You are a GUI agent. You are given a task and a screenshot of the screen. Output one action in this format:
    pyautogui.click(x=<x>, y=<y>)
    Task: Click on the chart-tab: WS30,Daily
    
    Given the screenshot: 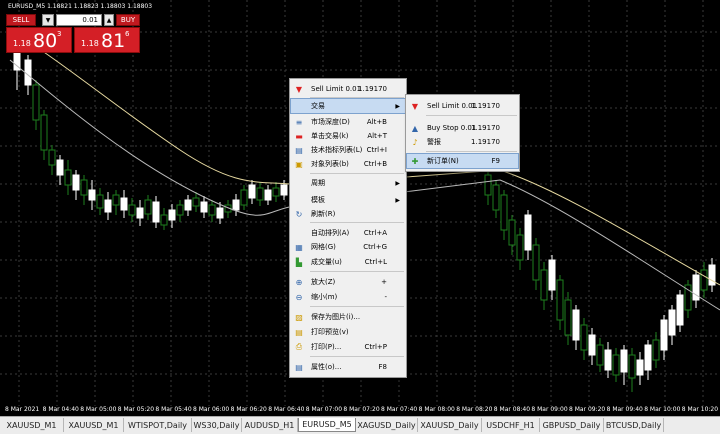 What is the action you would take?
    pyautogui.click(x=217, y=425)
    